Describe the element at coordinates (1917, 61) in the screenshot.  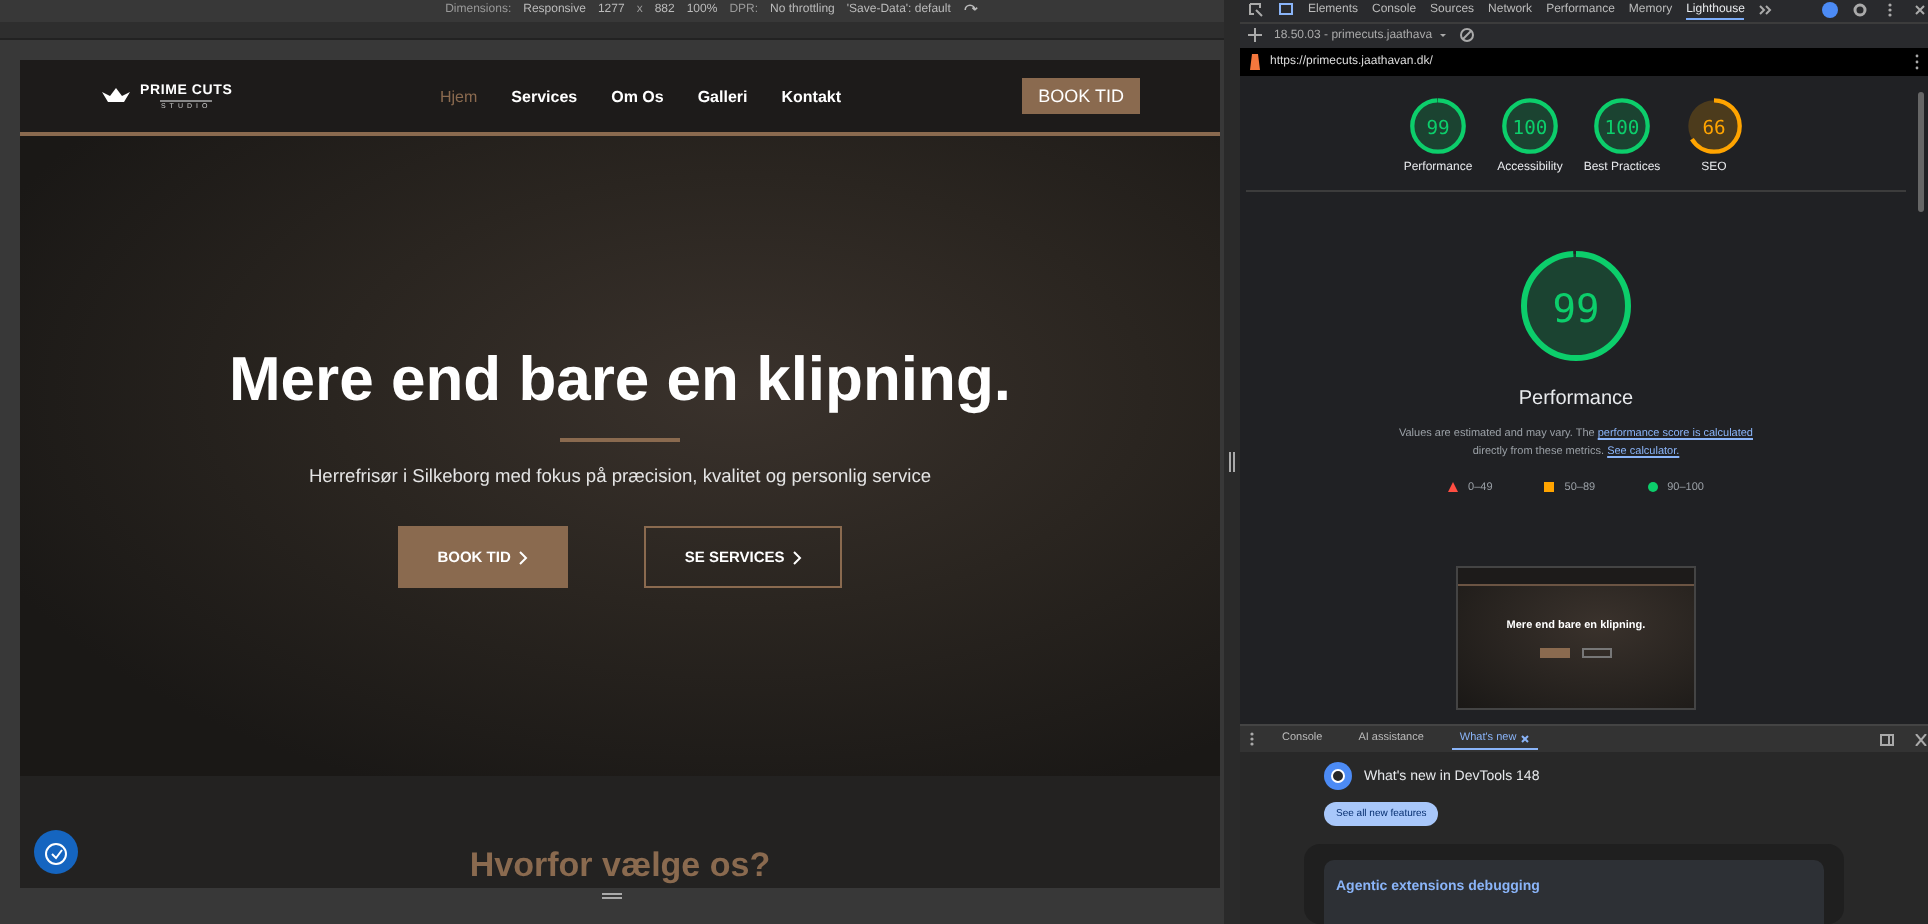
I see `more-icon` at that location.